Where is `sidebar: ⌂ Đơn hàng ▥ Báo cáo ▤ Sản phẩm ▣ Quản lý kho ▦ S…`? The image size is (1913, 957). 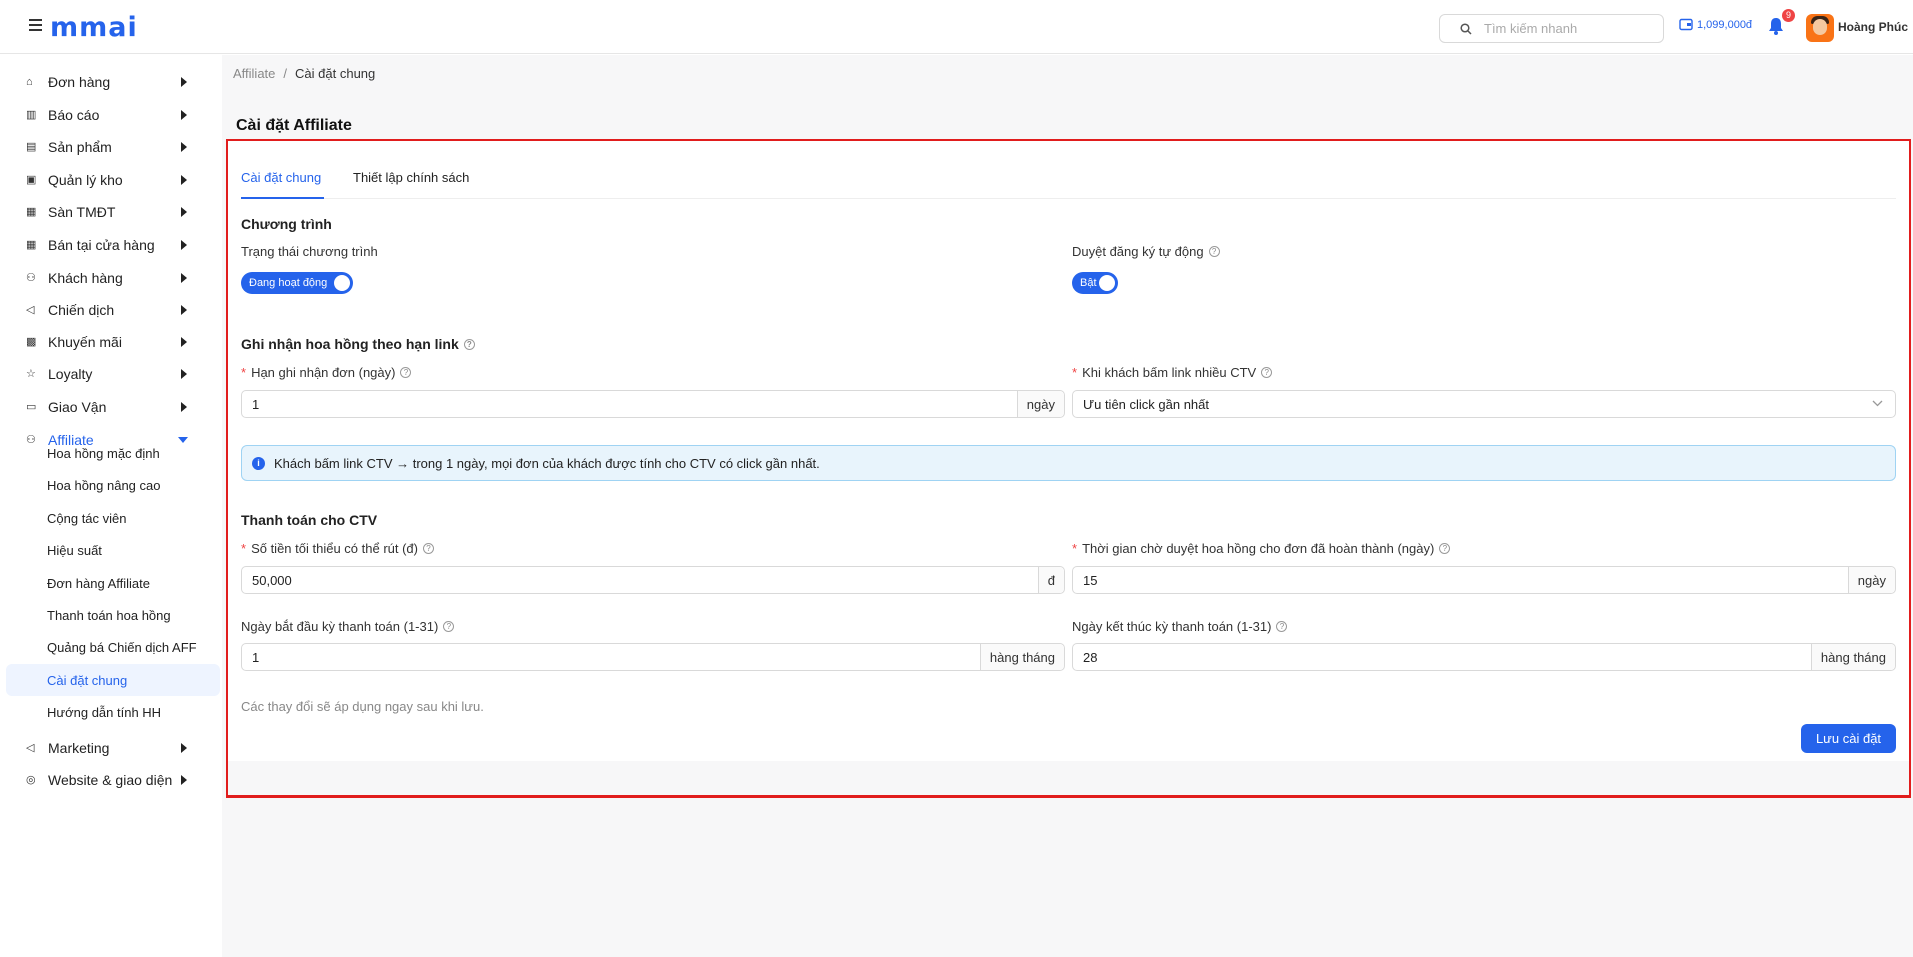 sidebar: ⌂ Đơn hàng ▥ Báo cáo ▤ Sản phẩm ▣ Quản lý kho ▦ S… is located at coordinates (111, 506).